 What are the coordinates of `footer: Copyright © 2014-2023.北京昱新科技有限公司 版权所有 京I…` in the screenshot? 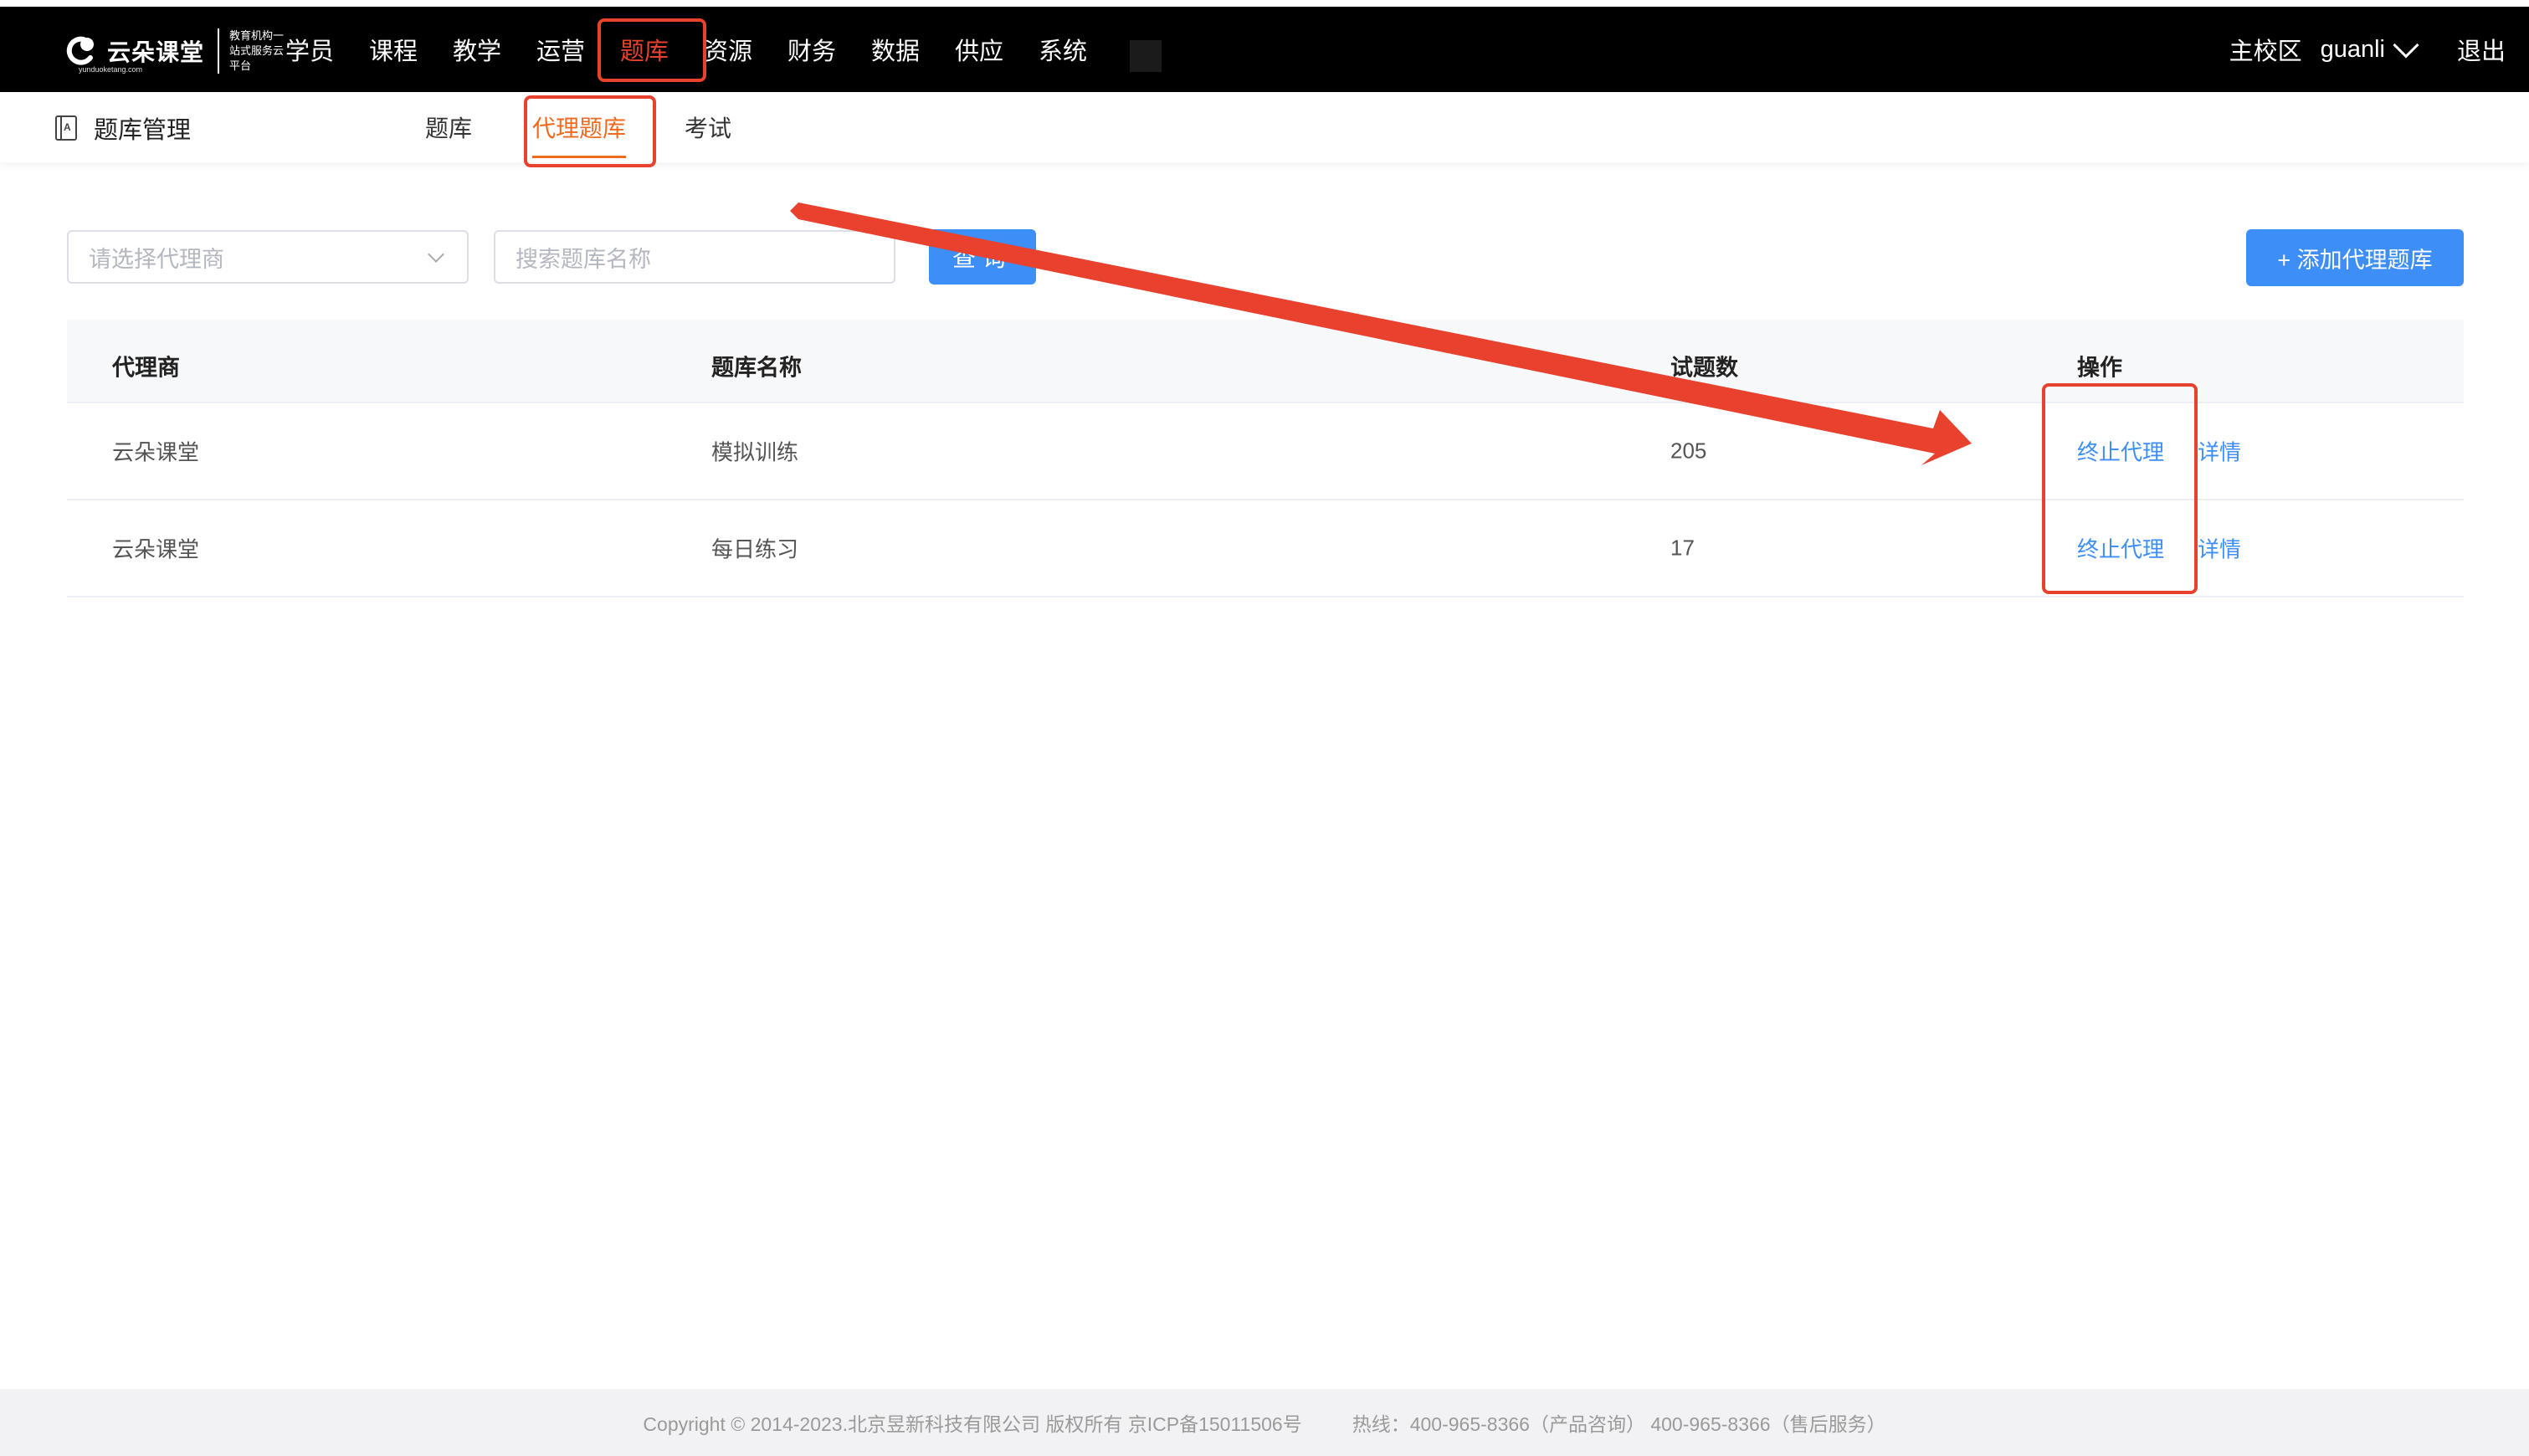 It's located at (1264, 1422).